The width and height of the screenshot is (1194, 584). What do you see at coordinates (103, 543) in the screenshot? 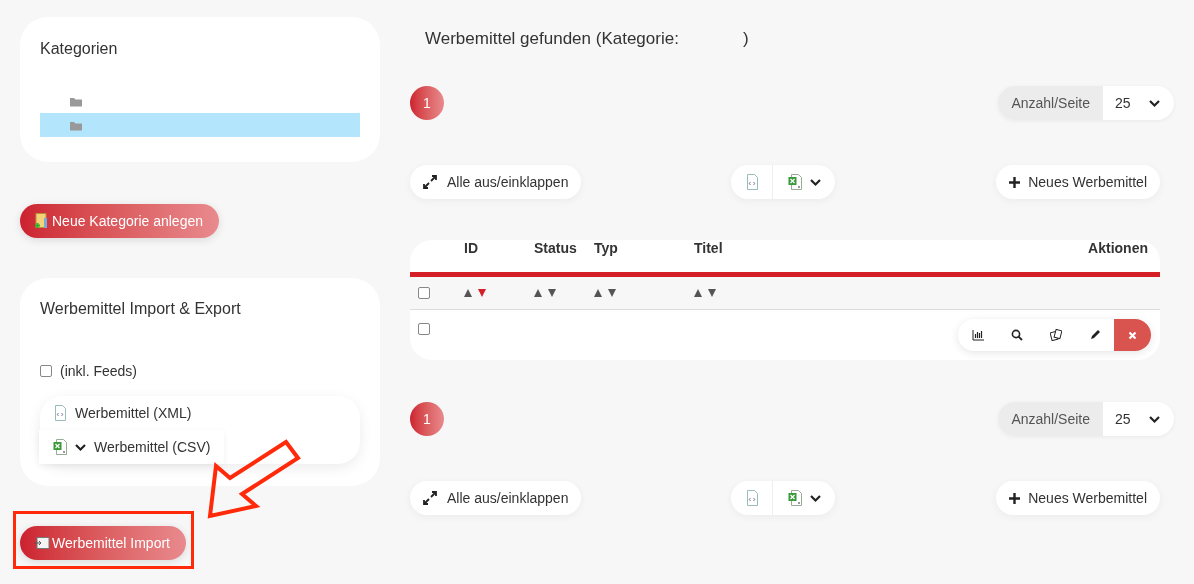
I see `import-button: Werbemittel Import` at bounding box center [103, 543].